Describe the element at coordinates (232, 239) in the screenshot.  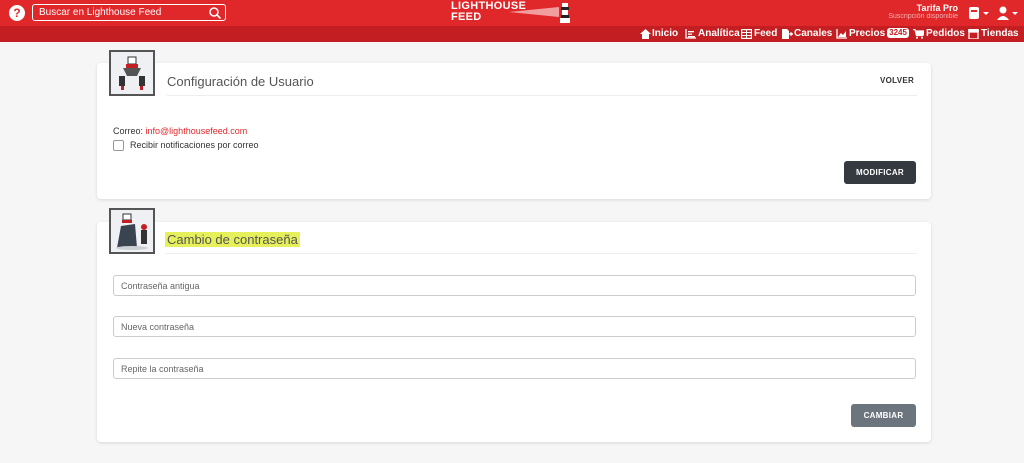
I see `password-title: Cambio de contraseña` at that location.